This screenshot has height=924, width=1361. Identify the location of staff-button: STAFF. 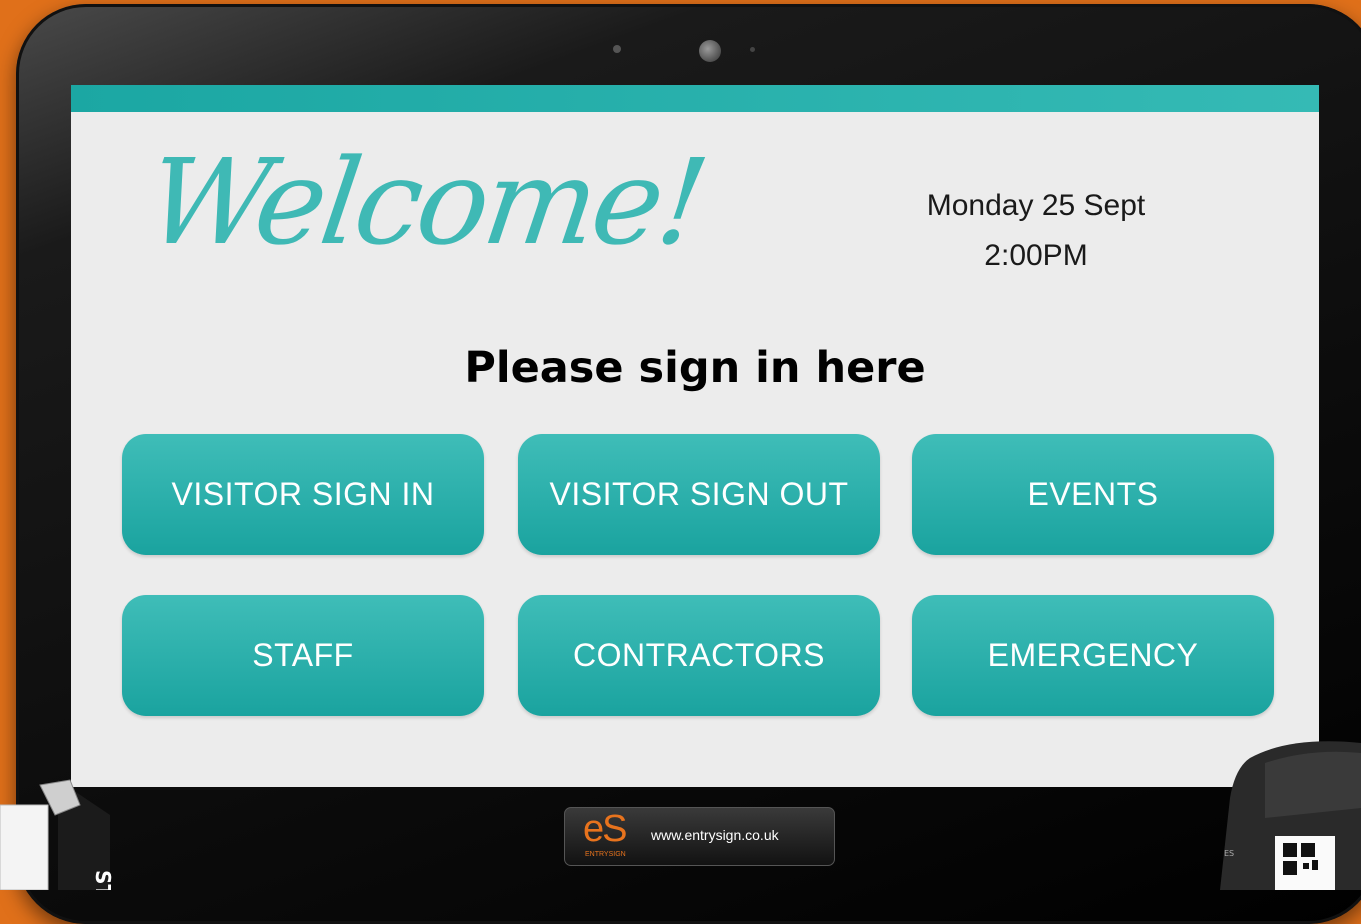
(303, 655).